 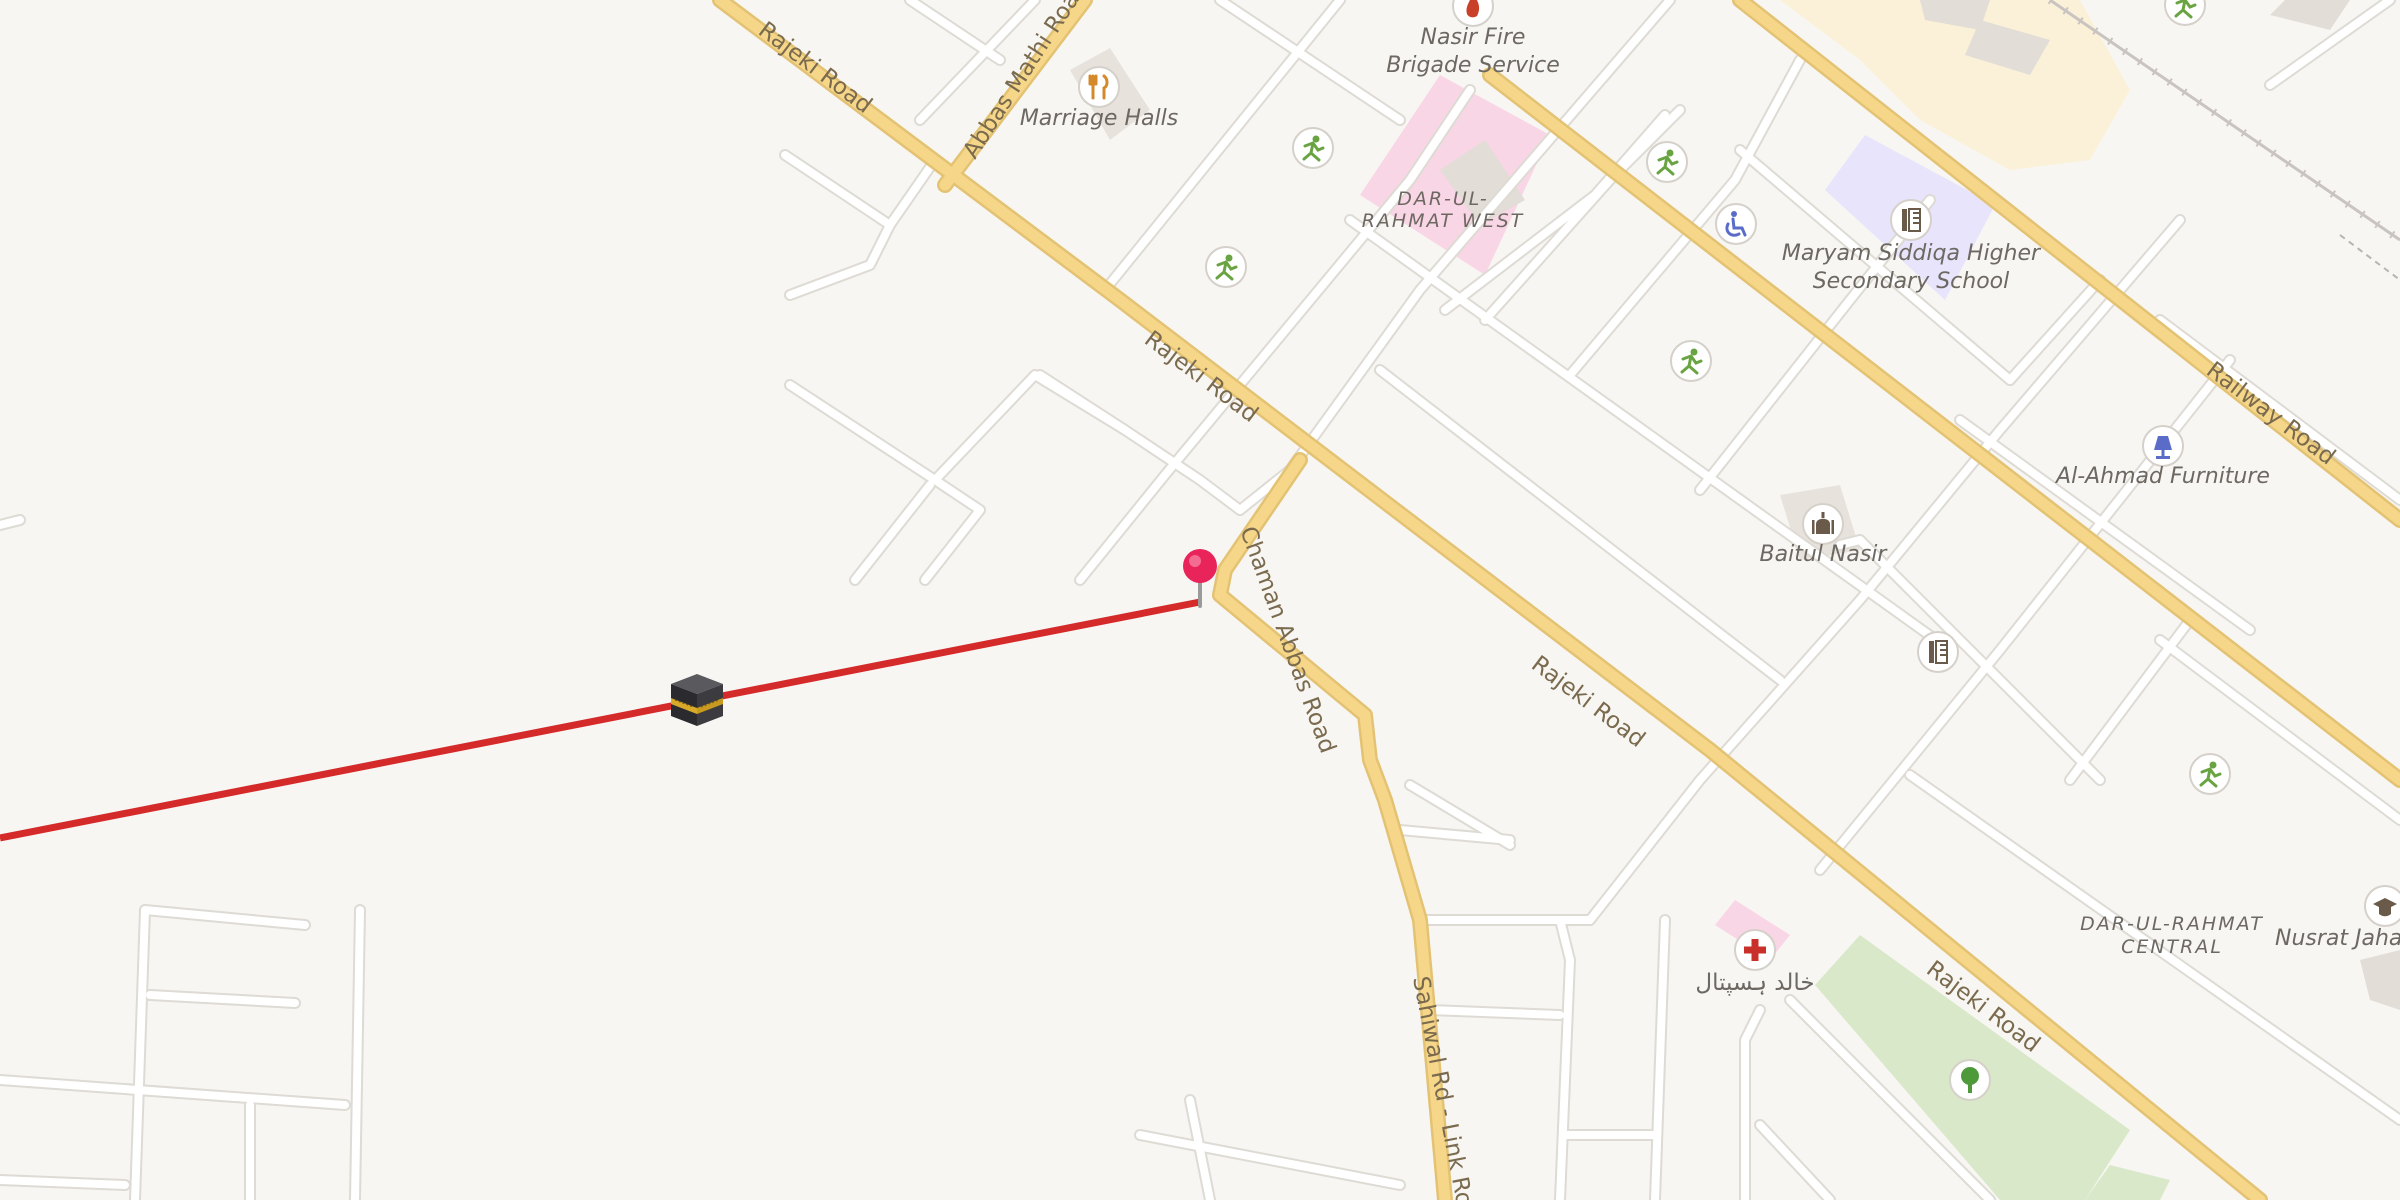 I want to click on fire-station-icon, so click(x=1473, y=13).